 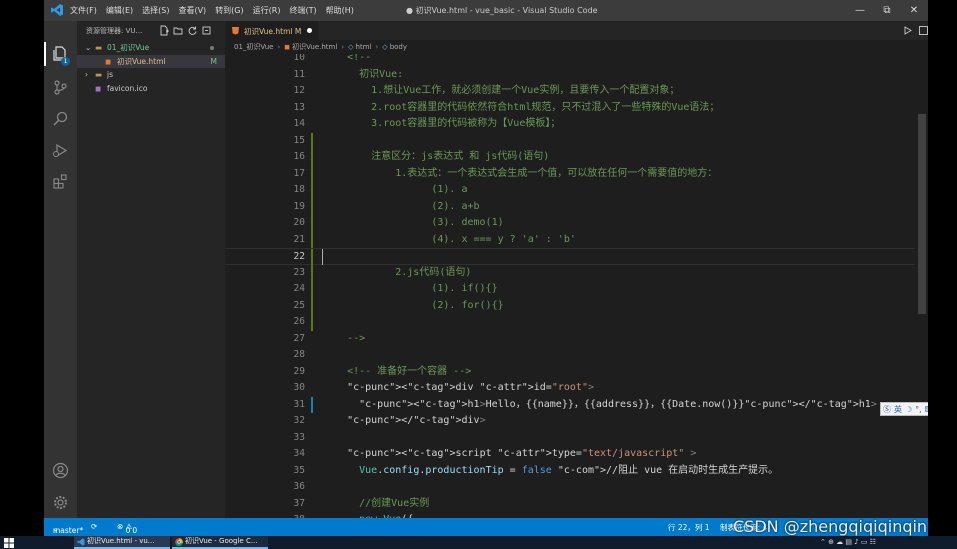 I want to click on line-number: 29, so click(x=299, y=371).